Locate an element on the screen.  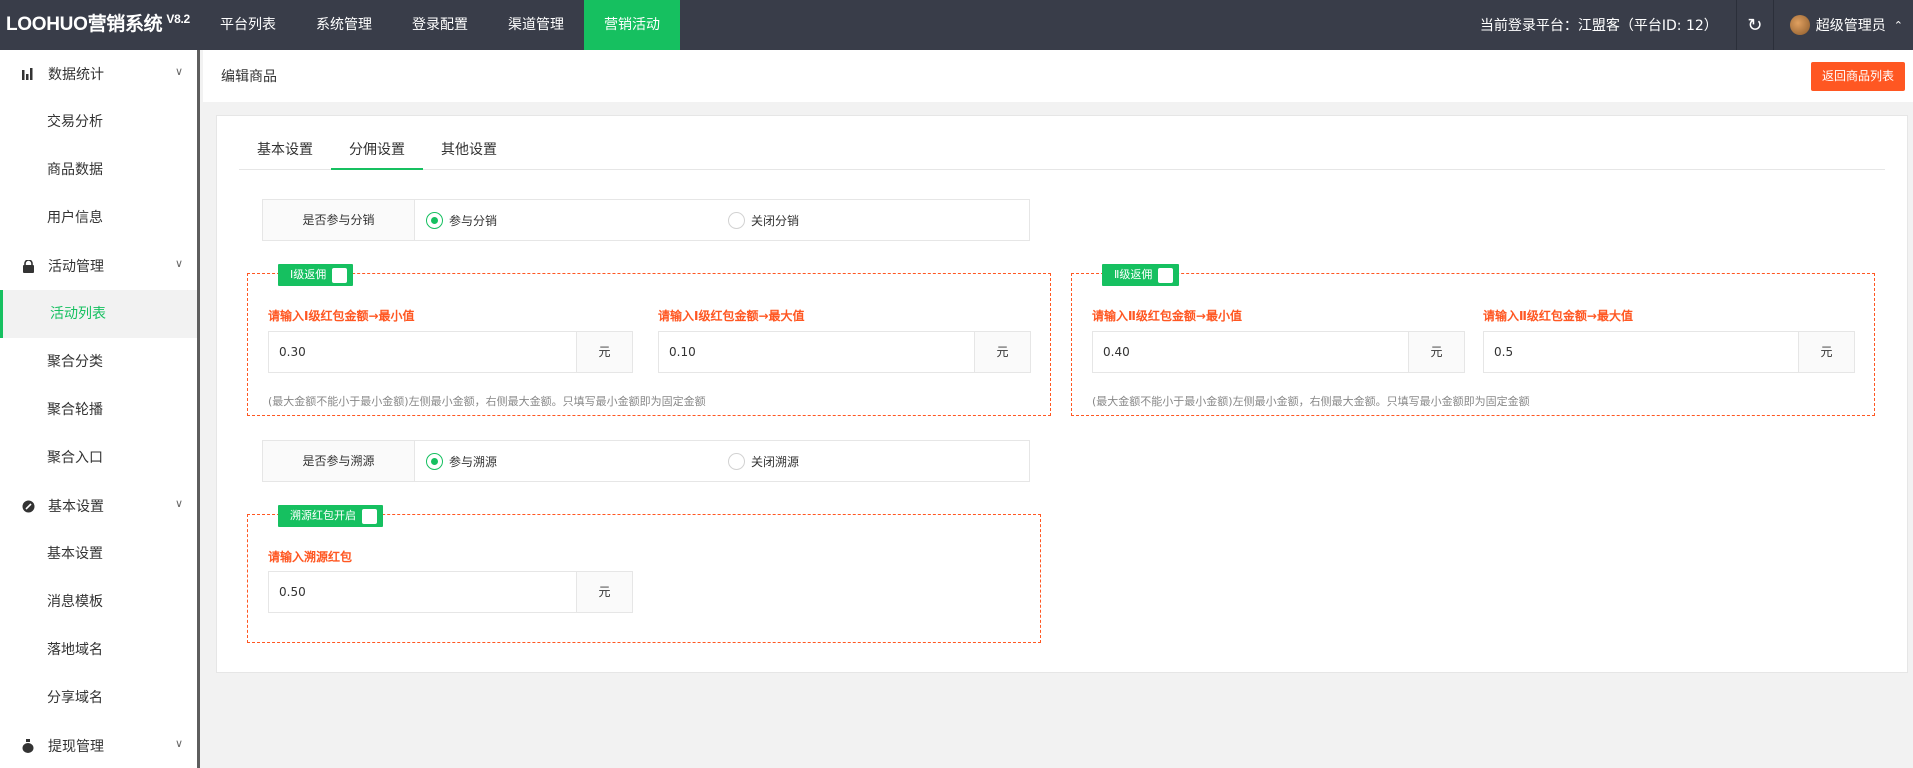
level2-legend-toggle: Ⅱ级返佣 is located at coordinates (1141, 275).